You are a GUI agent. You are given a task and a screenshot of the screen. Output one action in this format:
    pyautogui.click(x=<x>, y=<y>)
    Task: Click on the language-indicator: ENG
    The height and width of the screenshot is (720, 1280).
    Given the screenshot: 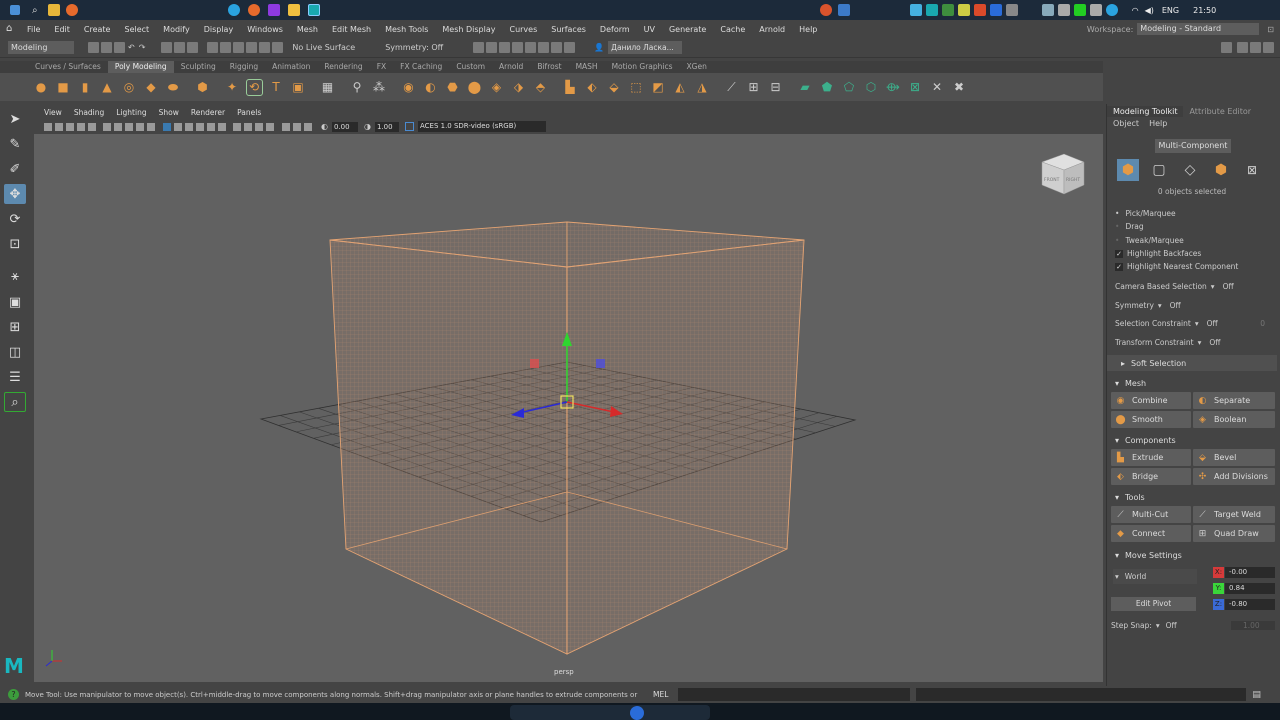 What is the action you would take?
    pyautogui.click(x=1170, y=10)
    